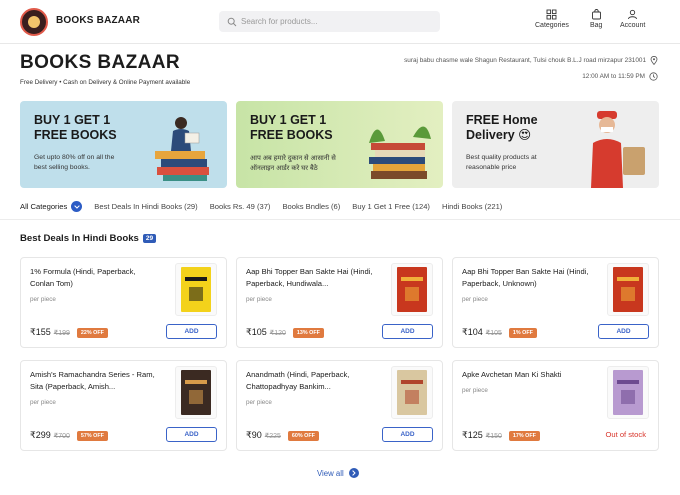 This screenshot has height=495, width=680. I want to click on account-button: Account, so click(632, 19).